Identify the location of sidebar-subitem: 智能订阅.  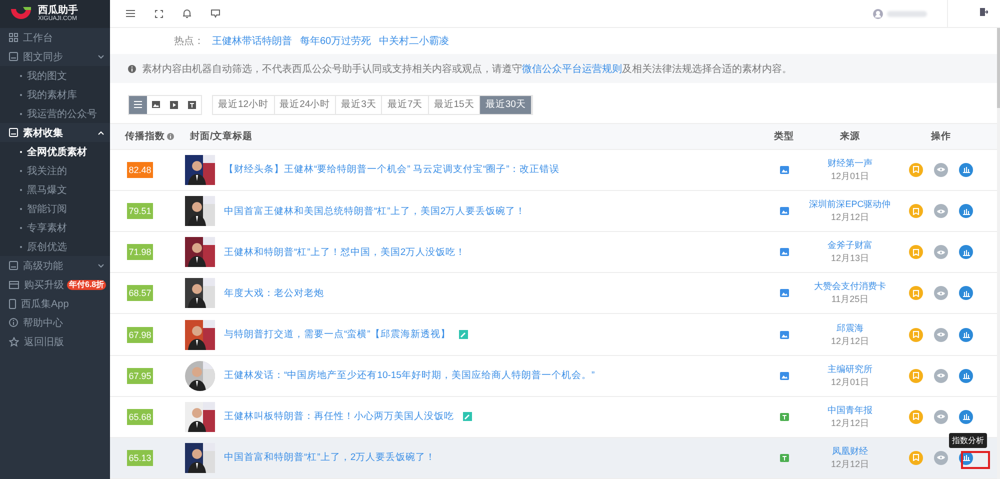
(55, 208).